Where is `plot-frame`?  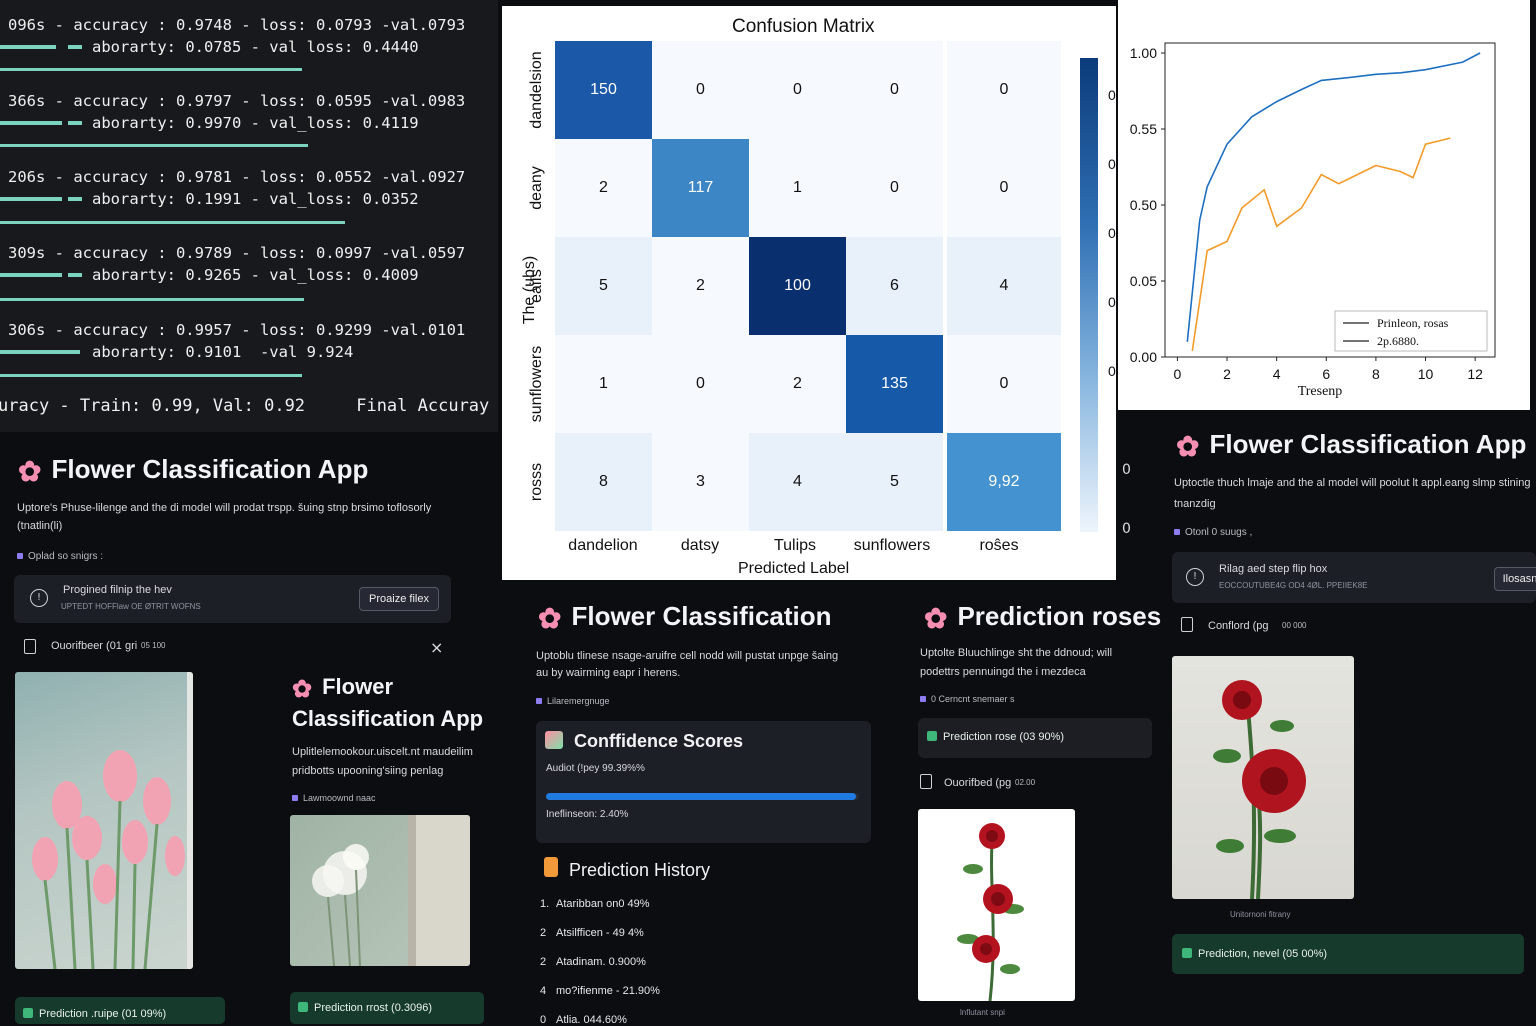
plot-frame is located at coordinates (1330, 200).